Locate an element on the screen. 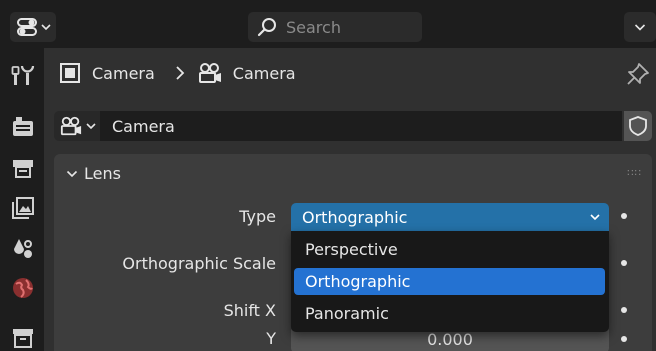  tab-render is located at coordinates (23, 127).